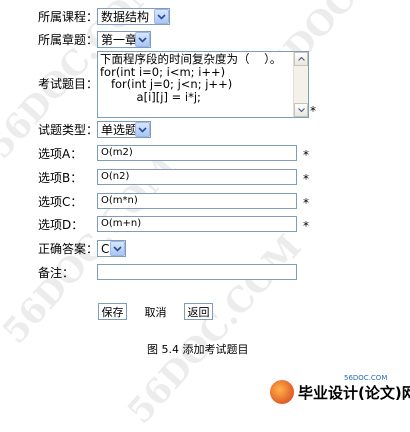  What do you see at coordinates (118, 130) in the screenshot?
I see `question-type-value: 单选题` at bounding box center [118, 130].